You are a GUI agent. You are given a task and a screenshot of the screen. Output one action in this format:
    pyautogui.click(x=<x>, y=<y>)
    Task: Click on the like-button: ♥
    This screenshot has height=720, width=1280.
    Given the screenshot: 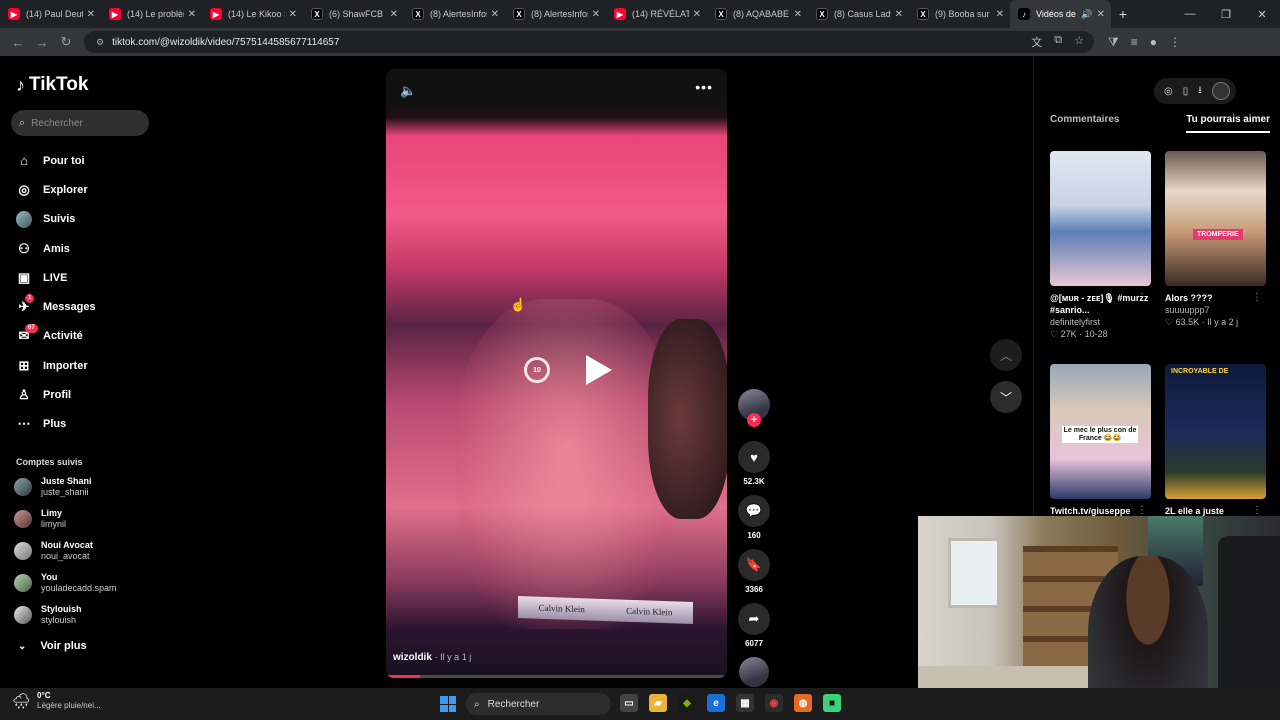 What is the action you would take?
    pyautogui.click(x=754, y=457)
    